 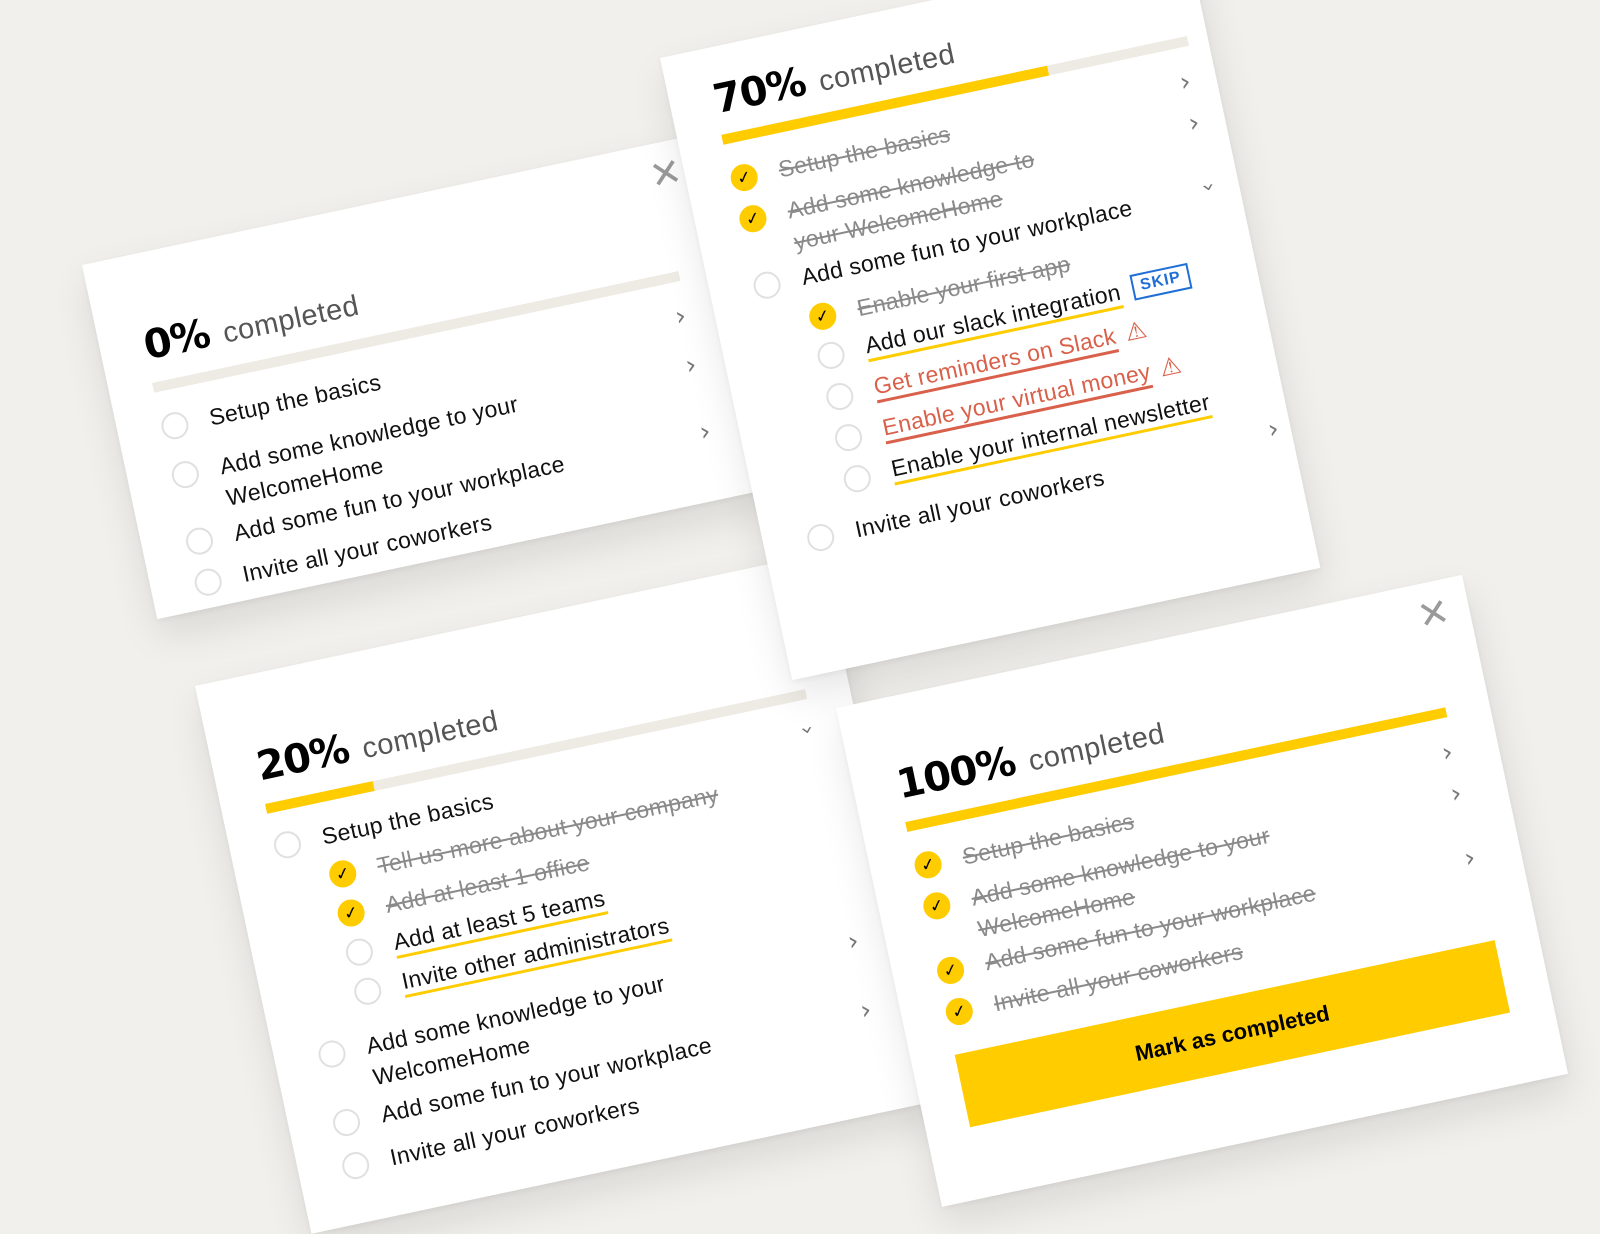 I want to click on progress-percent: 100%, so click(x=956, y=773).